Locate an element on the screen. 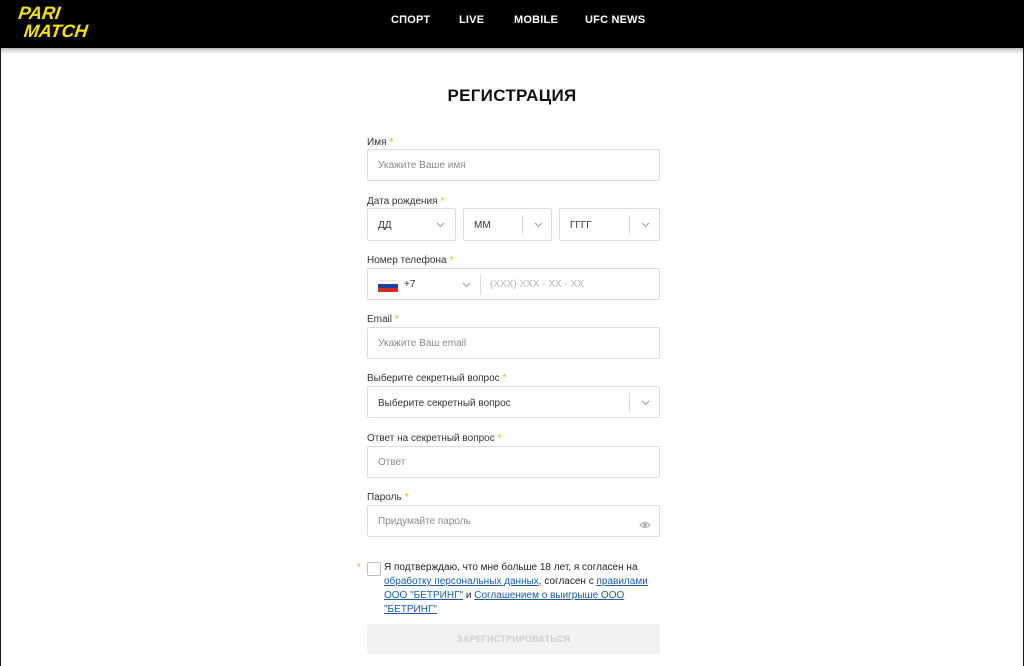  secret-answer-placeholder: Ответ is located at coordinates (392, 462).